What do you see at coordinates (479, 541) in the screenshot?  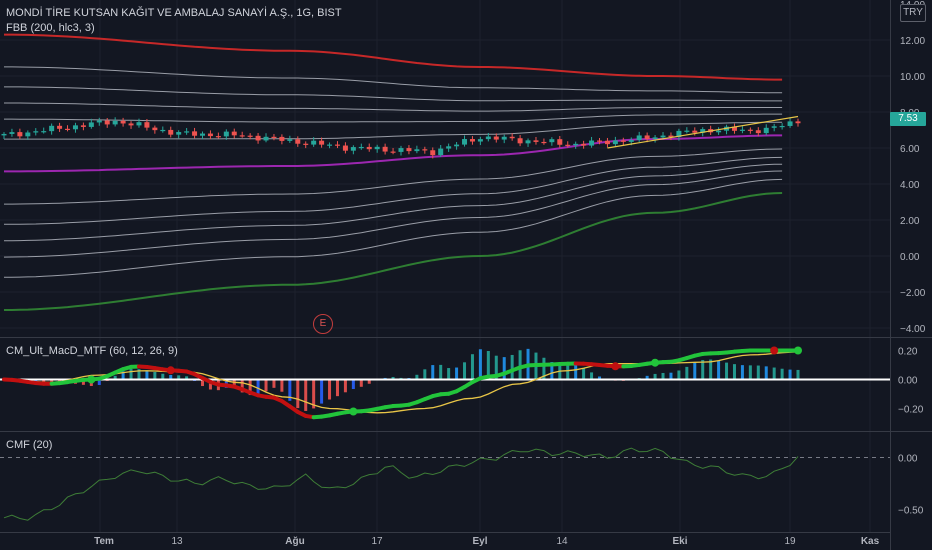 I see `time-axis-tick: Eyl` at bounding box center [479, 541].